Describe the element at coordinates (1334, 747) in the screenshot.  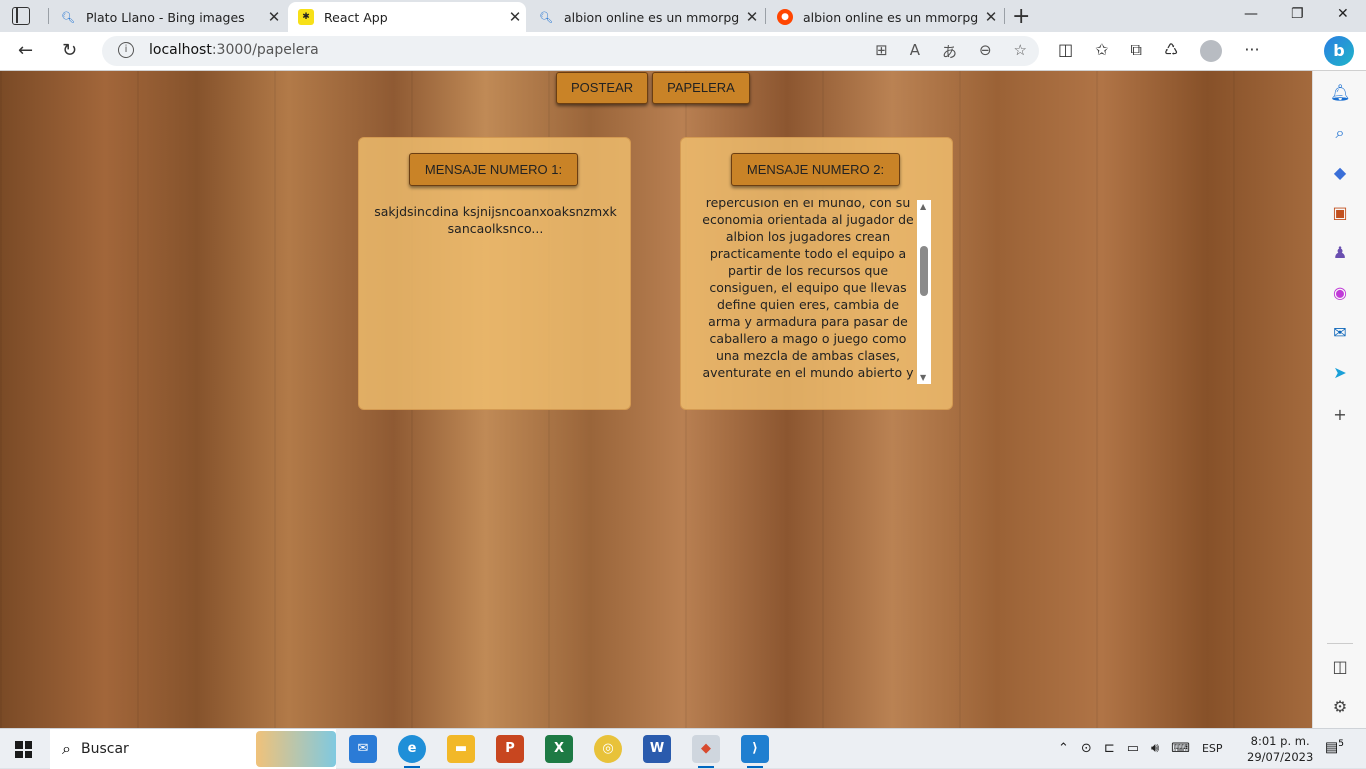
I see `notification-center-icon: ▤5` at that location.